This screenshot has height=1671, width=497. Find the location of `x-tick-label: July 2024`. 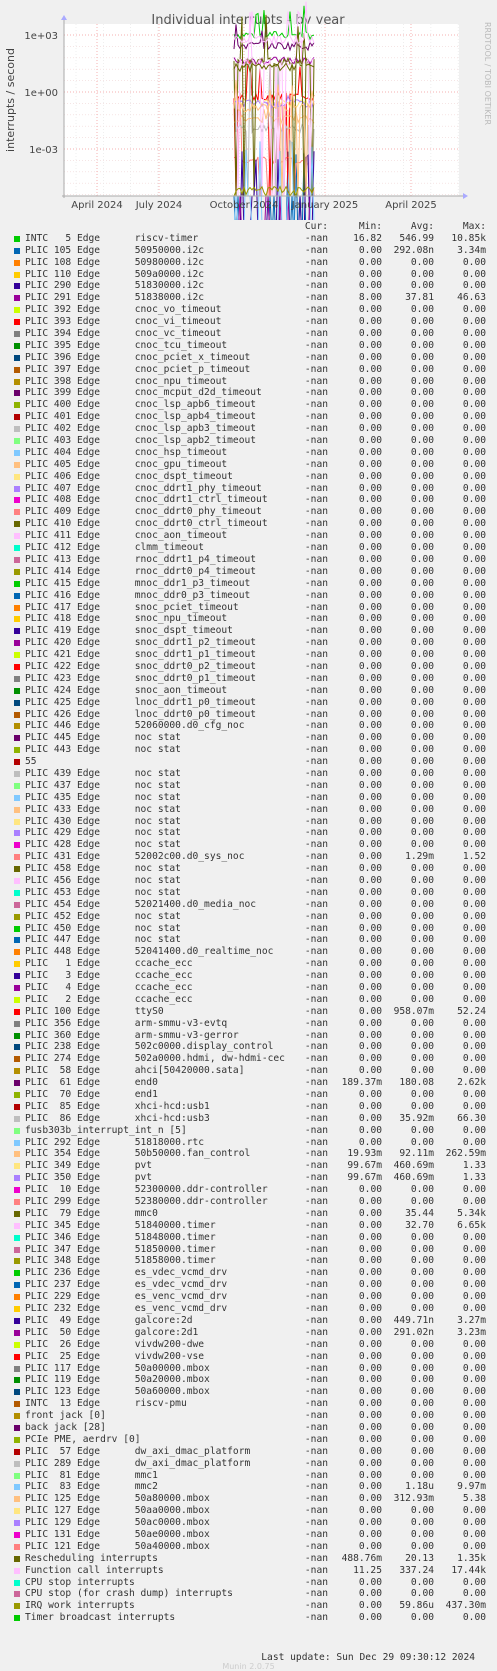

x-tick-label: July 2024 is located at coordinates (159, 205).